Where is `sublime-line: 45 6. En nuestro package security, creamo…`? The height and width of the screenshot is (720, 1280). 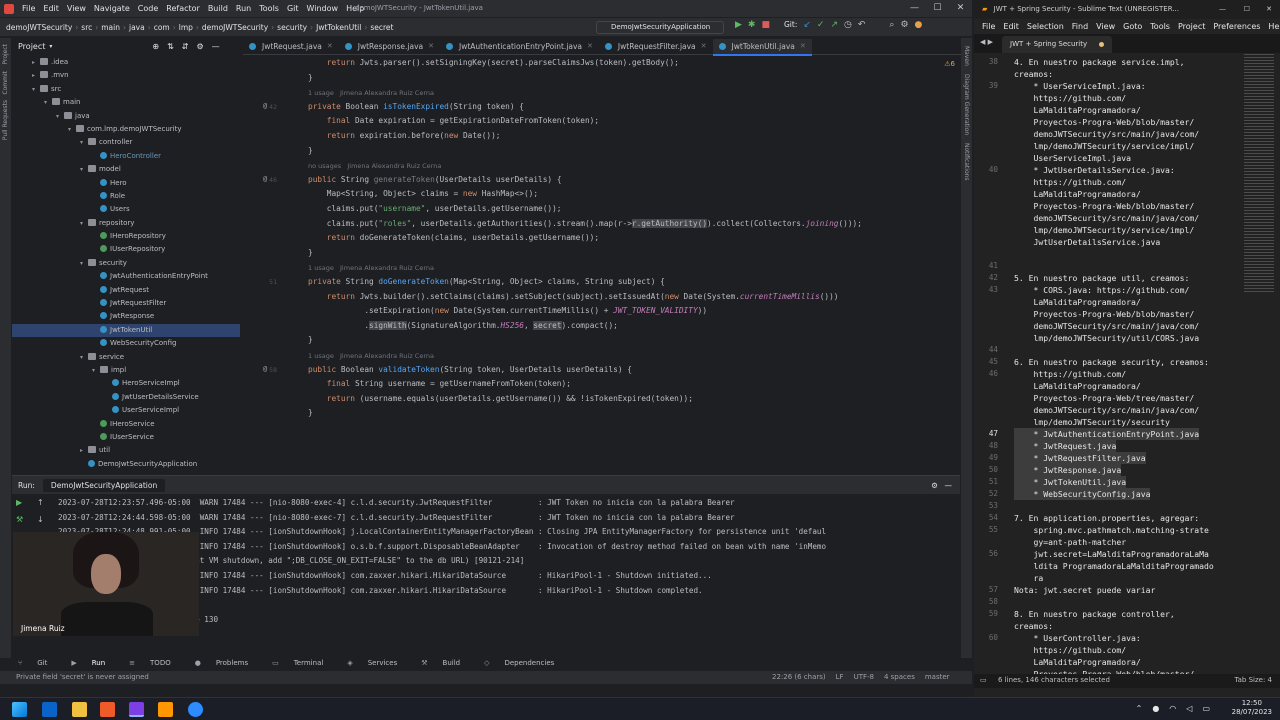 sublime-line: 45 6. En nuestro package security, creamo… is located at coordinates (1124, 362).